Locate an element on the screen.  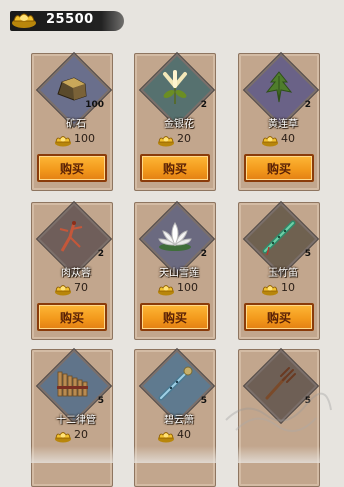
shop-item-card: 2 黄连草 40 购买 is located at coordinates (279, 122).